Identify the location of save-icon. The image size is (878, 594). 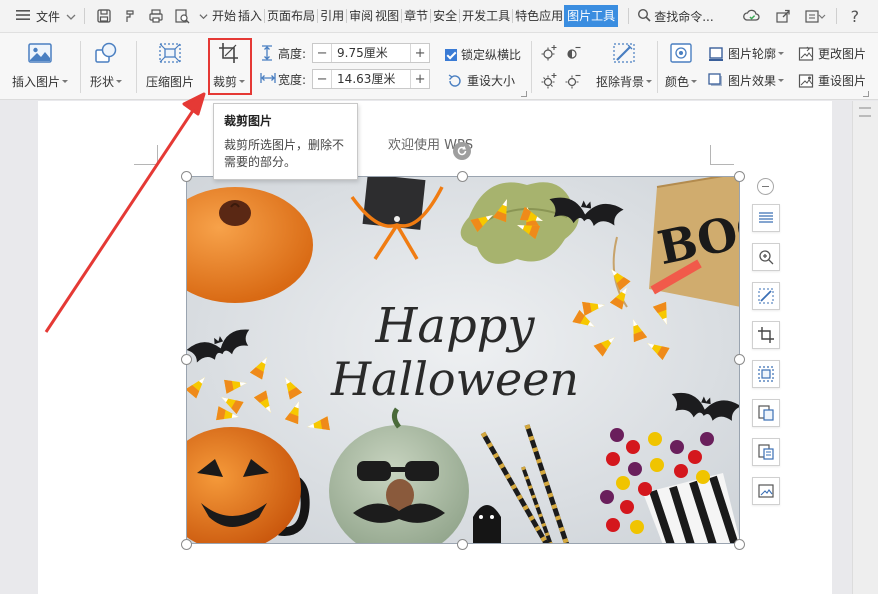
(104, 16).